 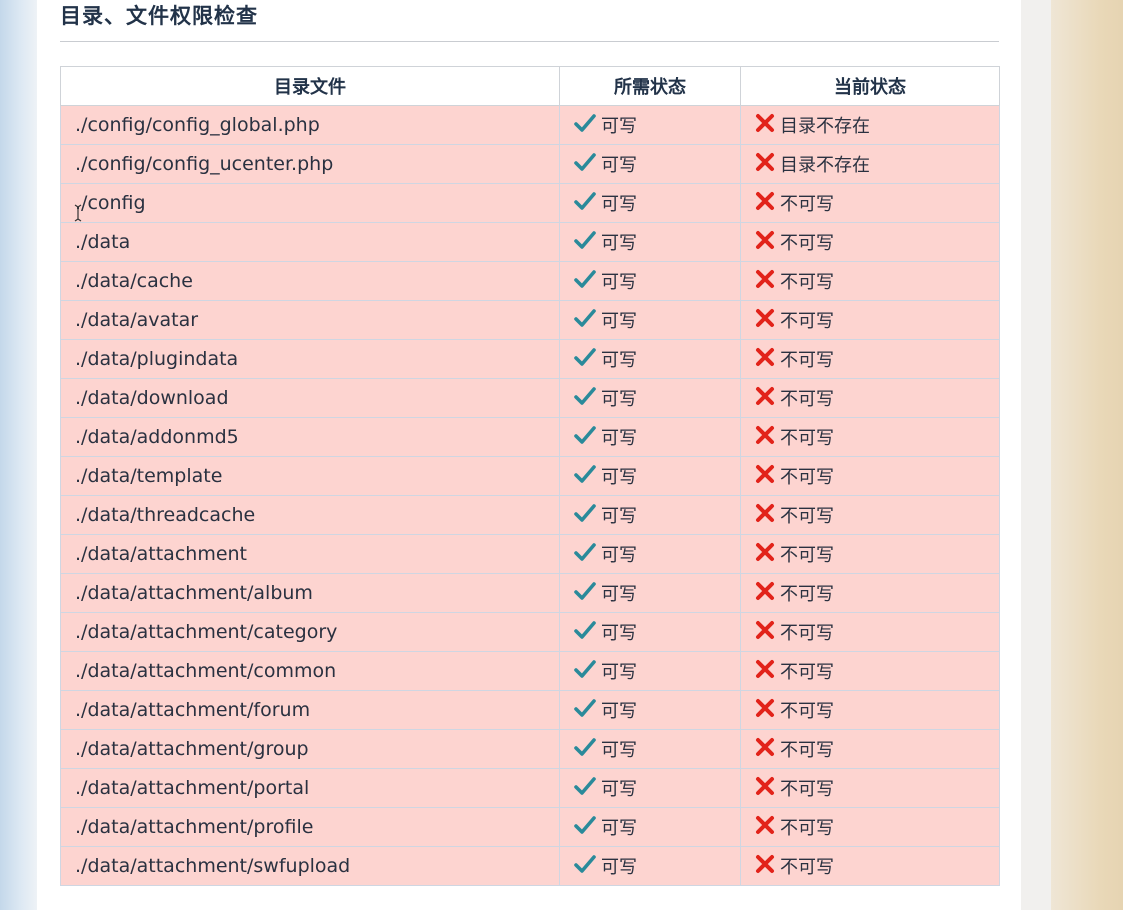 I want to click on path-cell: ./data/attachment/category, so click(x=310, y=632).